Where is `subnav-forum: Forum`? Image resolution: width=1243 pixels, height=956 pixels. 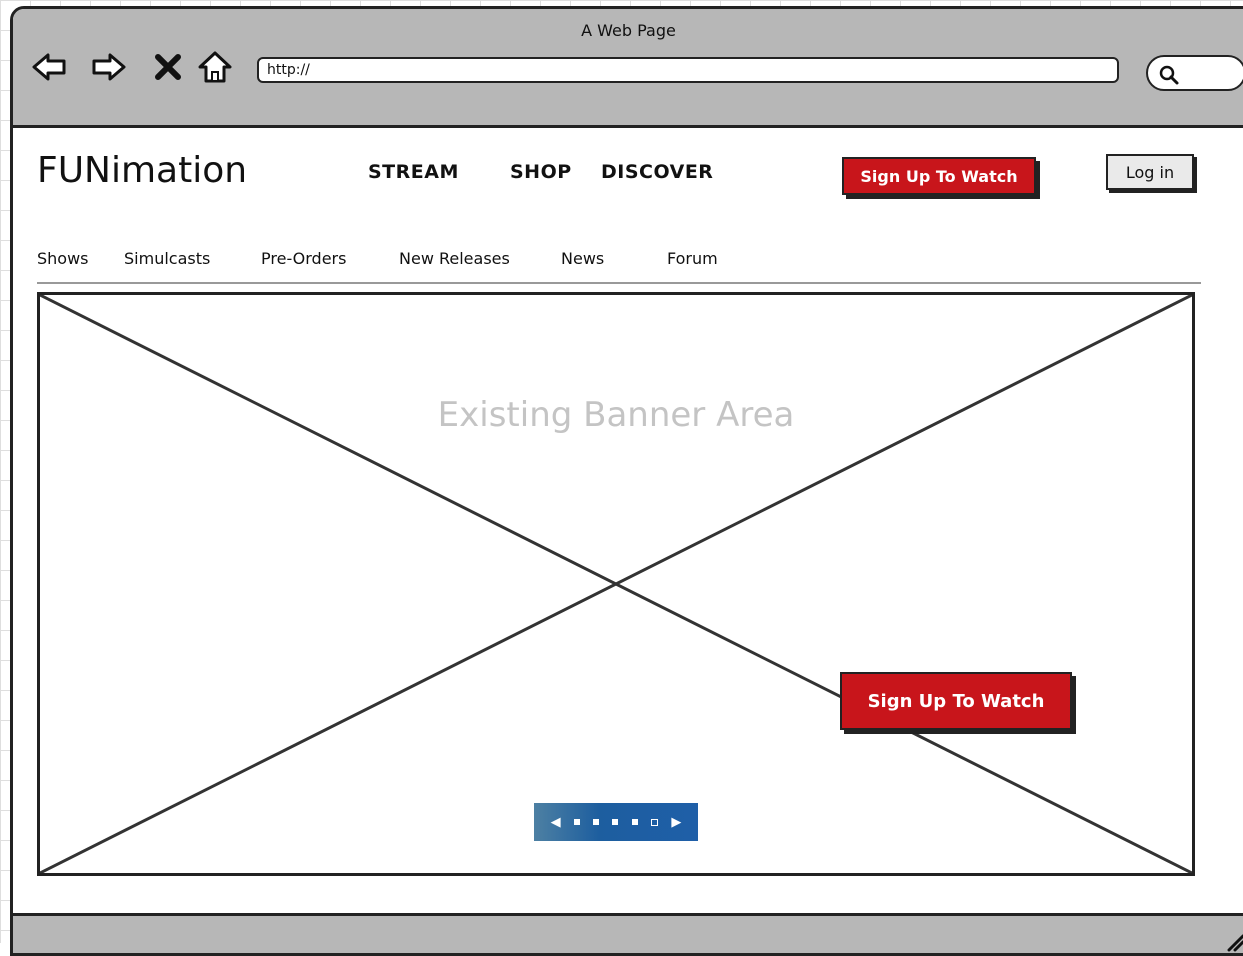
subnav-forum: Forum is located at coordinates (692, 258).